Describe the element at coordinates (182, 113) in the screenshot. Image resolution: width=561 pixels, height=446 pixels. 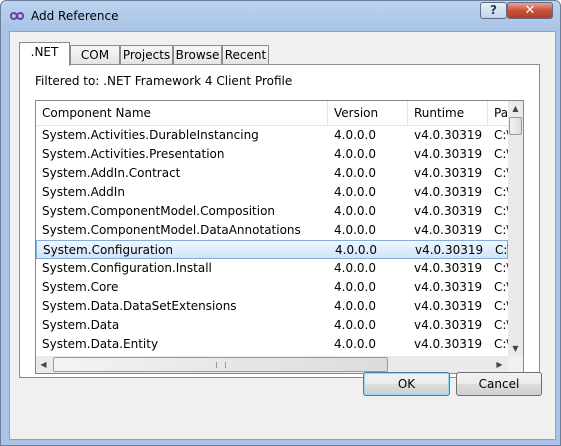
I see `column-header-component-name: Component Name` at that location.